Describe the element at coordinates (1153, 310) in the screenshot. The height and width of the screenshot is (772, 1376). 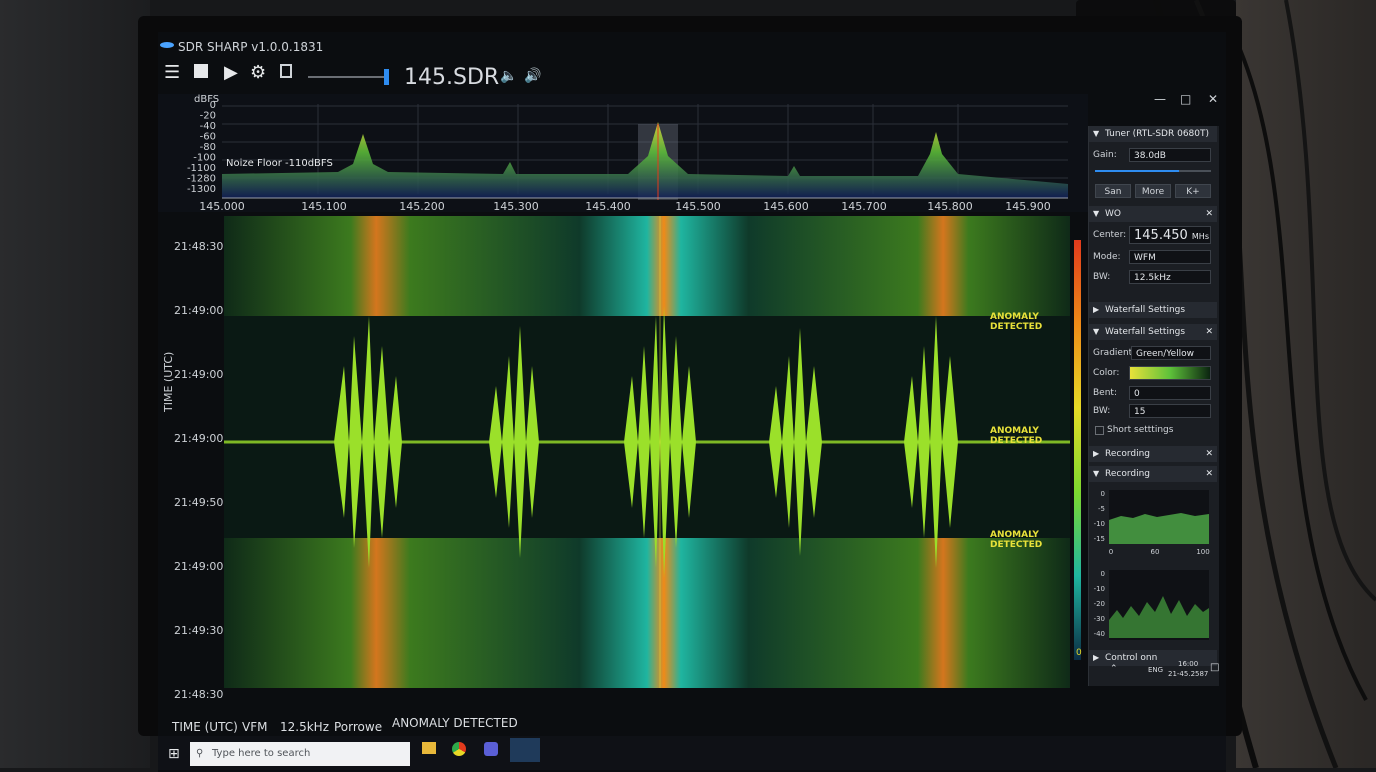
I see `waterfall-settings-collapsed-header: ▶ Waterfall Settings` at that location.